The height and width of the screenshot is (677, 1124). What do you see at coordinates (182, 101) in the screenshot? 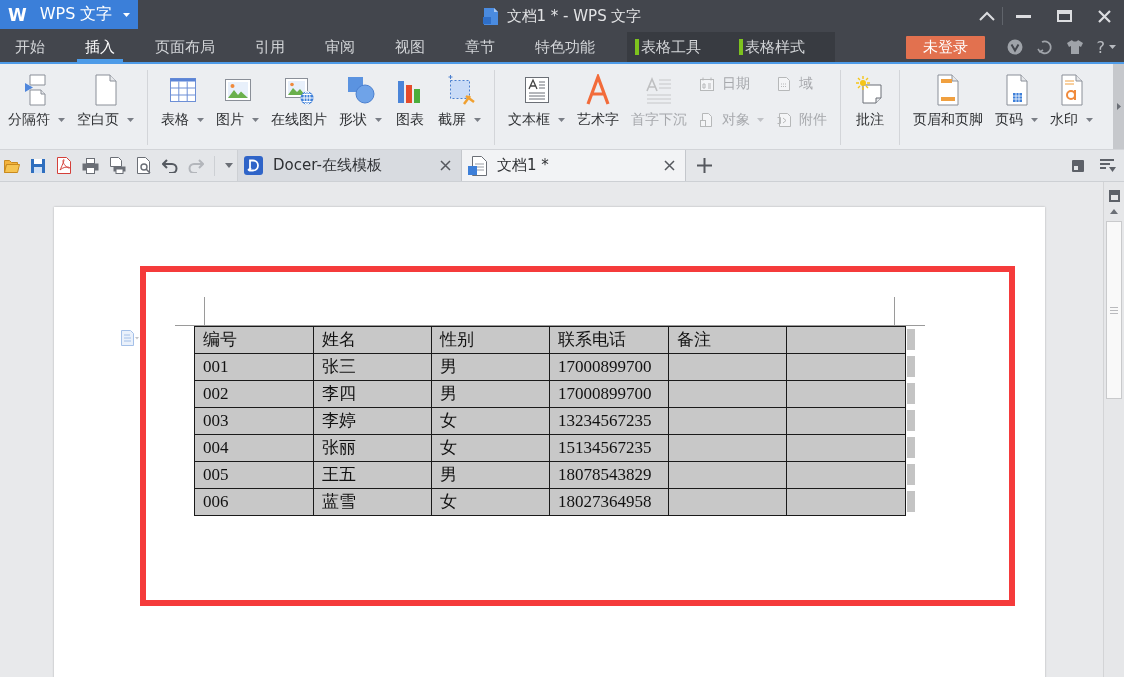
I see `ribbon-button: 表格` at bounding box center [182, 101].